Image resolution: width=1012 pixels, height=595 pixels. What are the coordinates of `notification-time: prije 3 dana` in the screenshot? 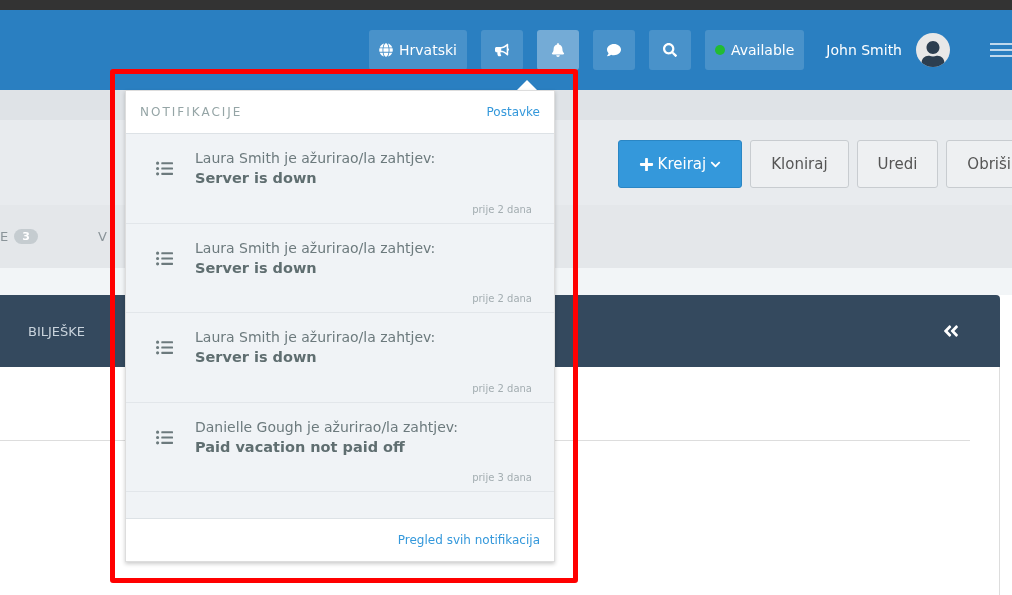 It's located at (502, 477).